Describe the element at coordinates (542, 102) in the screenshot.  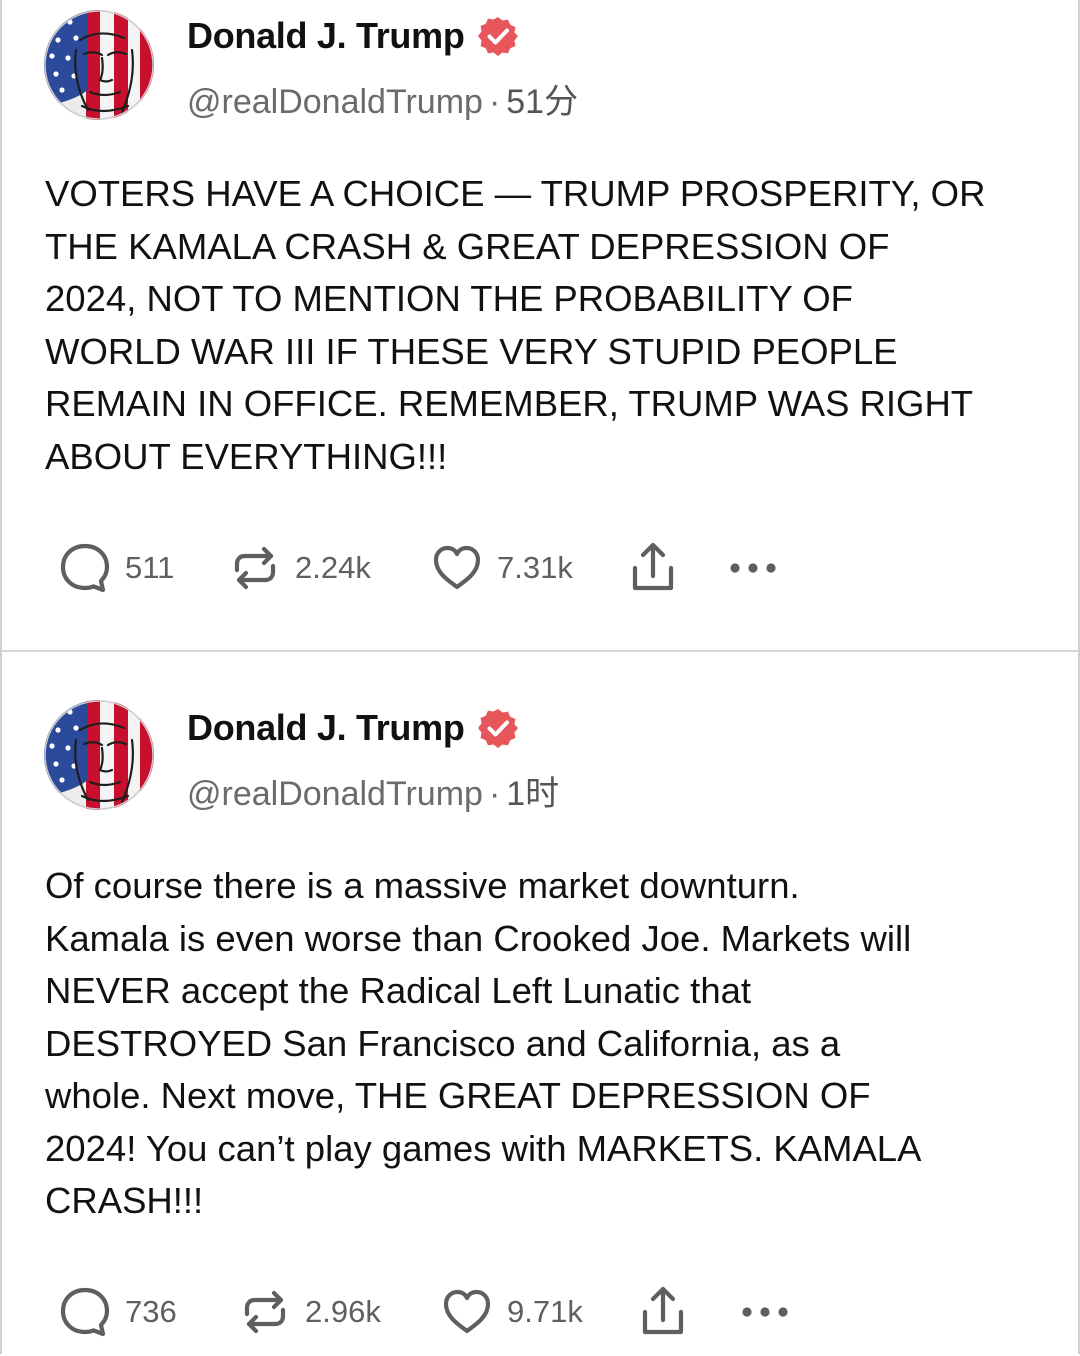
I see `post-timestamp: 51分` at that location.